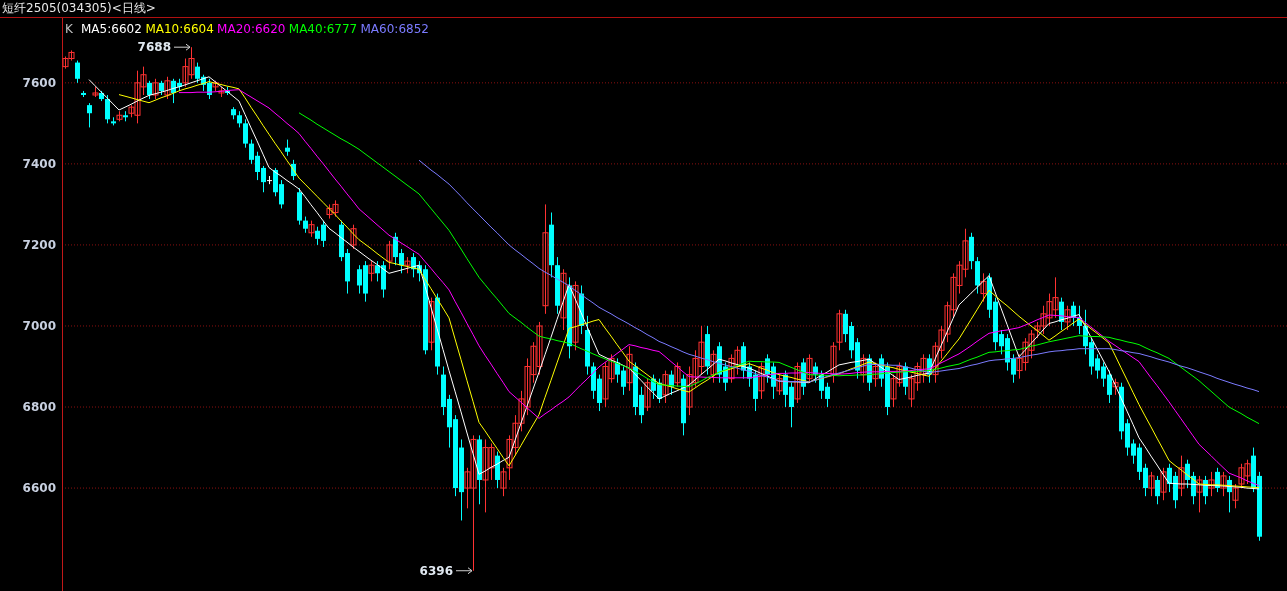 The image size is (1287, 591). Describe the element at coordinates (394, 29) in the screenshot. I see `legend-label: MA60:6852` at that location.